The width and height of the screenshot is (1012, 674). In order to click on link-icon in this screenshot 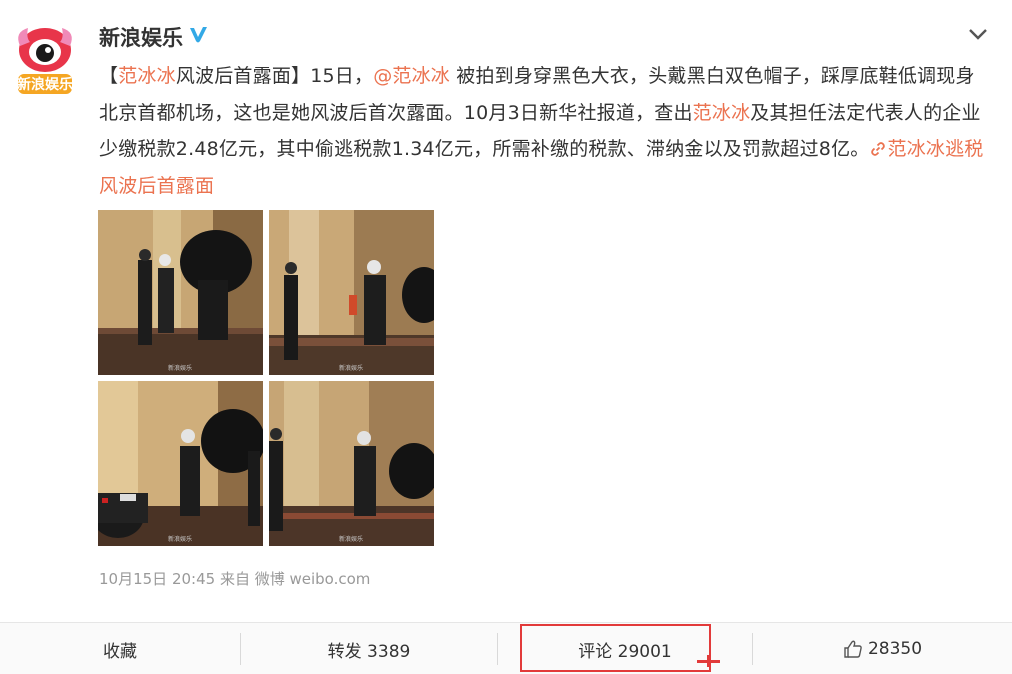, I will do `click(877, 149)`.